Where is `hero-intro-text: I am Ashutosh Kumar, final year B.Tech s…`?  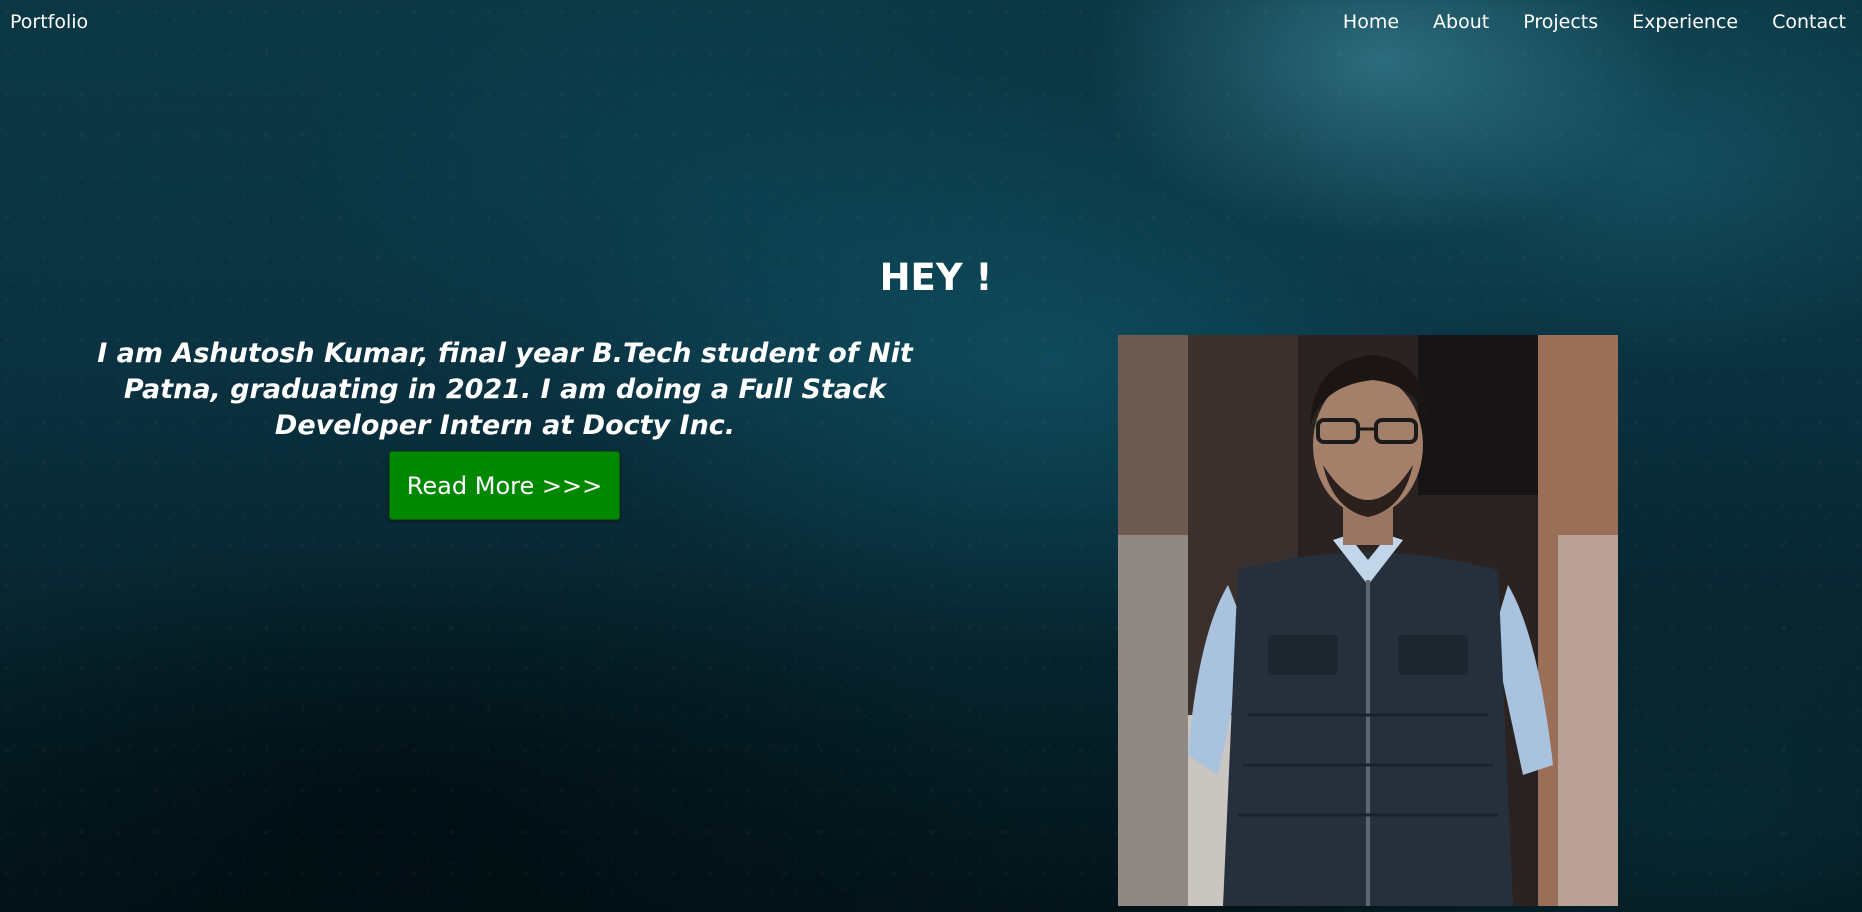 hero-intro-text: I am Ashutosh Kumar, final year B.Tech s… is located at coordinates (505, 389).